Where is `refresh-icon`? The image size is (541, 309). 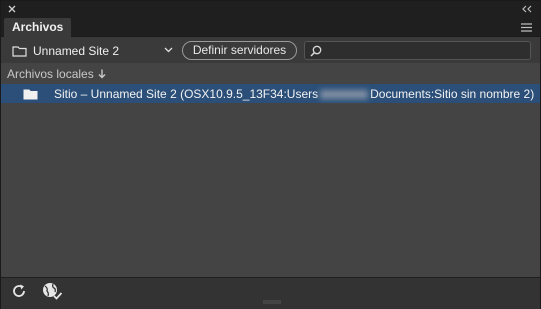
refresh-icon is located at coordinates (19, 291).